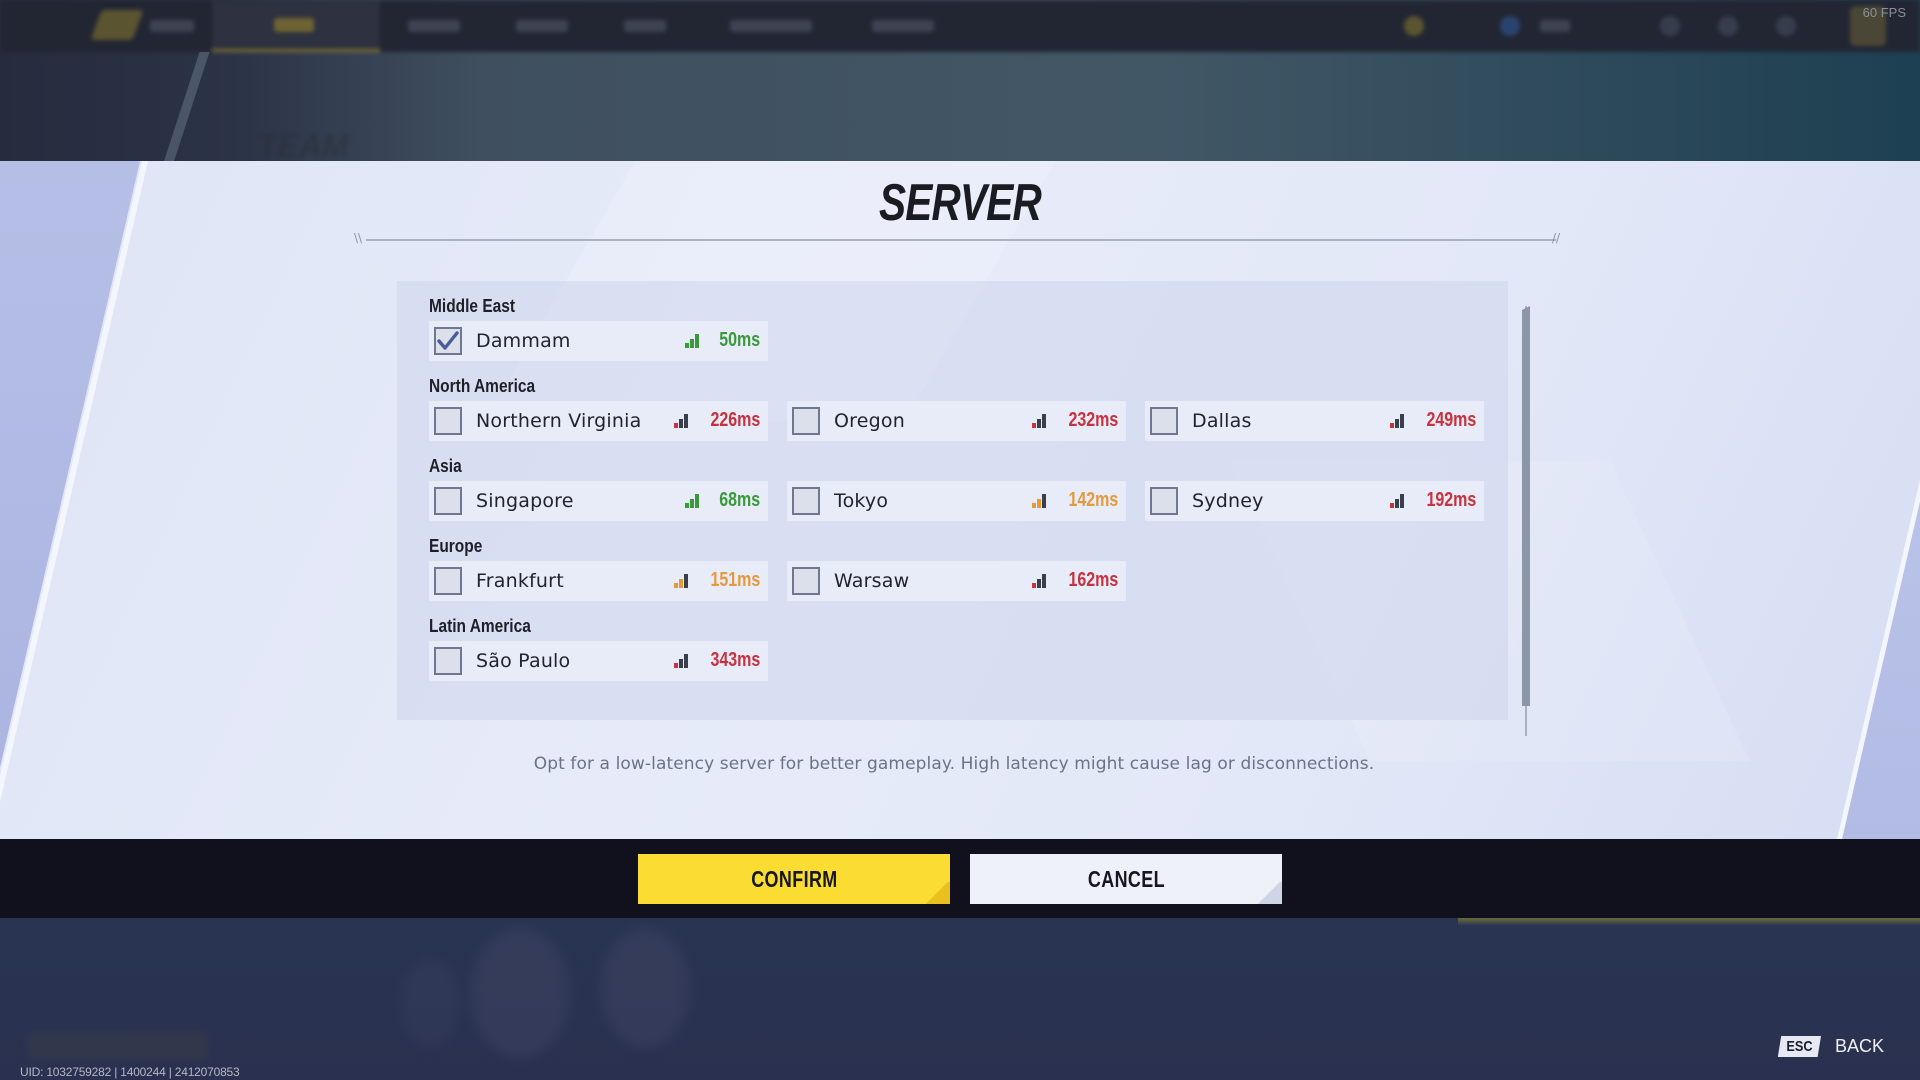 The height and width of the screenshot is (1080, 1920). Describe the element at coordinates (956, 581) in the screenshot. I see `server-option: Warsaw 162ms` at that location.